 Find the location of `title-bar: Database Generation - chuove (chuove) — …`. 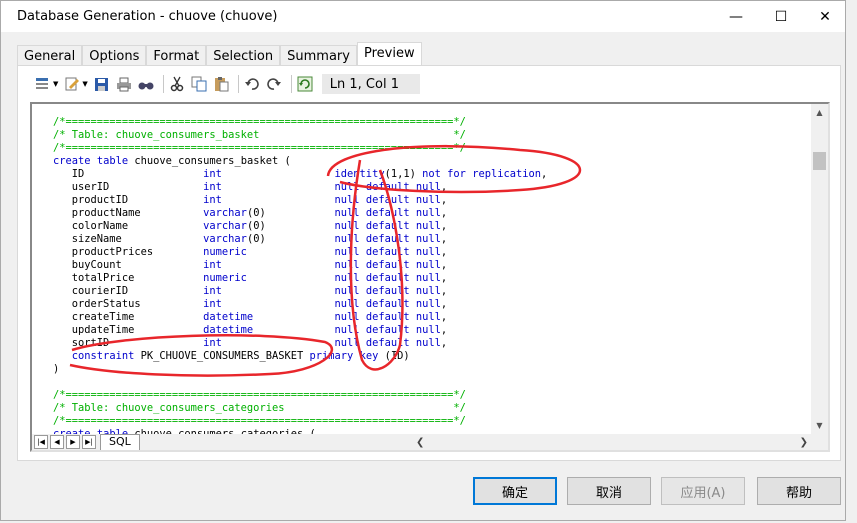

title-bar: Database Generation - chuove (chuove) — … is located at coordinates (423, 16).